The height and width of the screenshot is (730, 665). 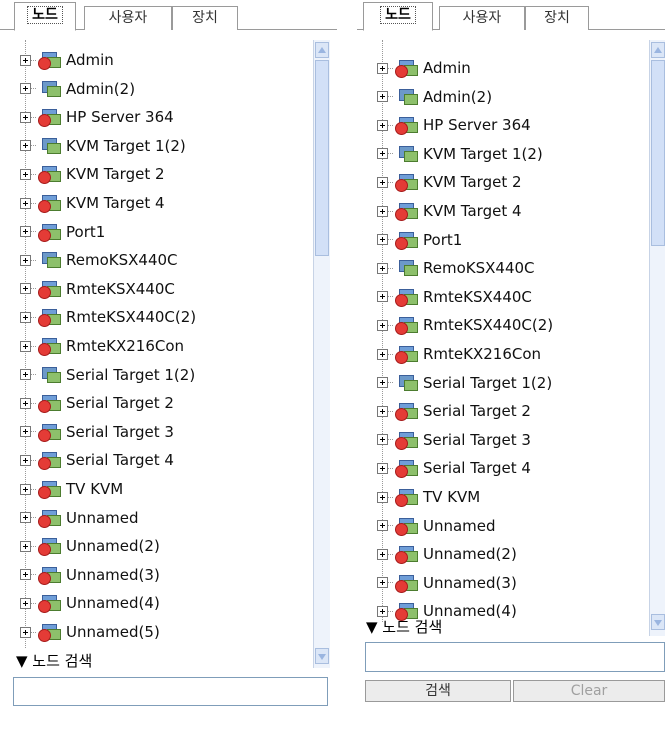 I want to click on tree-node: Unnamed(4), so click(x=83, y=603).